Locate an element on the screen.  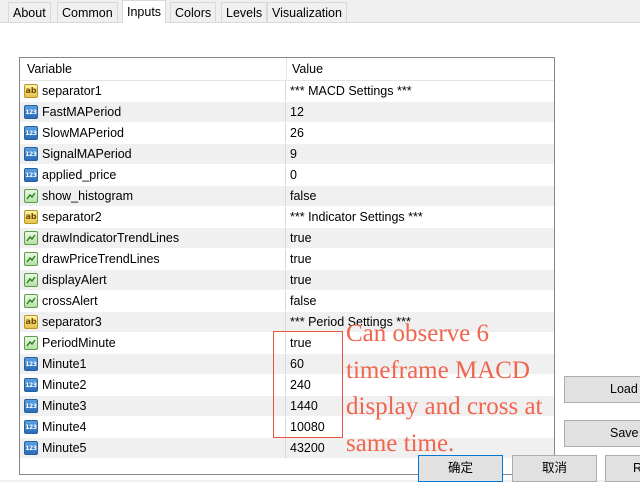
variable-label: separator3 is located at coordinates (72, 322).